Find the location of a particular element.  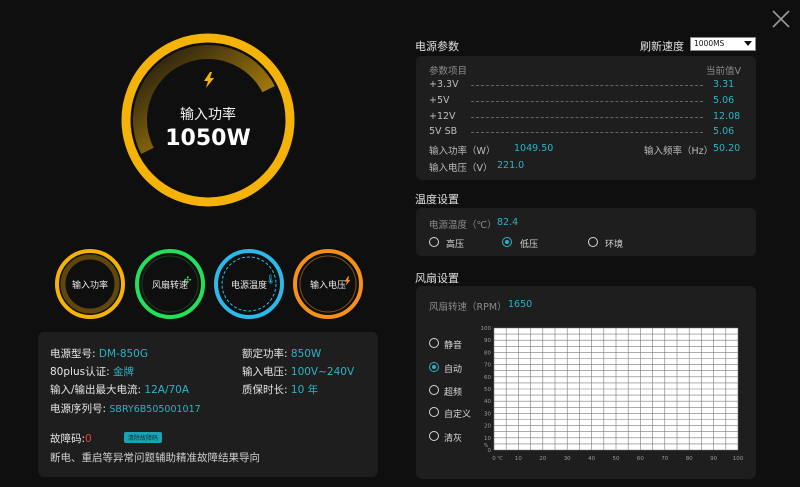

input-voltage-range-value: 100V~240V is located at coordinates (322, 372).